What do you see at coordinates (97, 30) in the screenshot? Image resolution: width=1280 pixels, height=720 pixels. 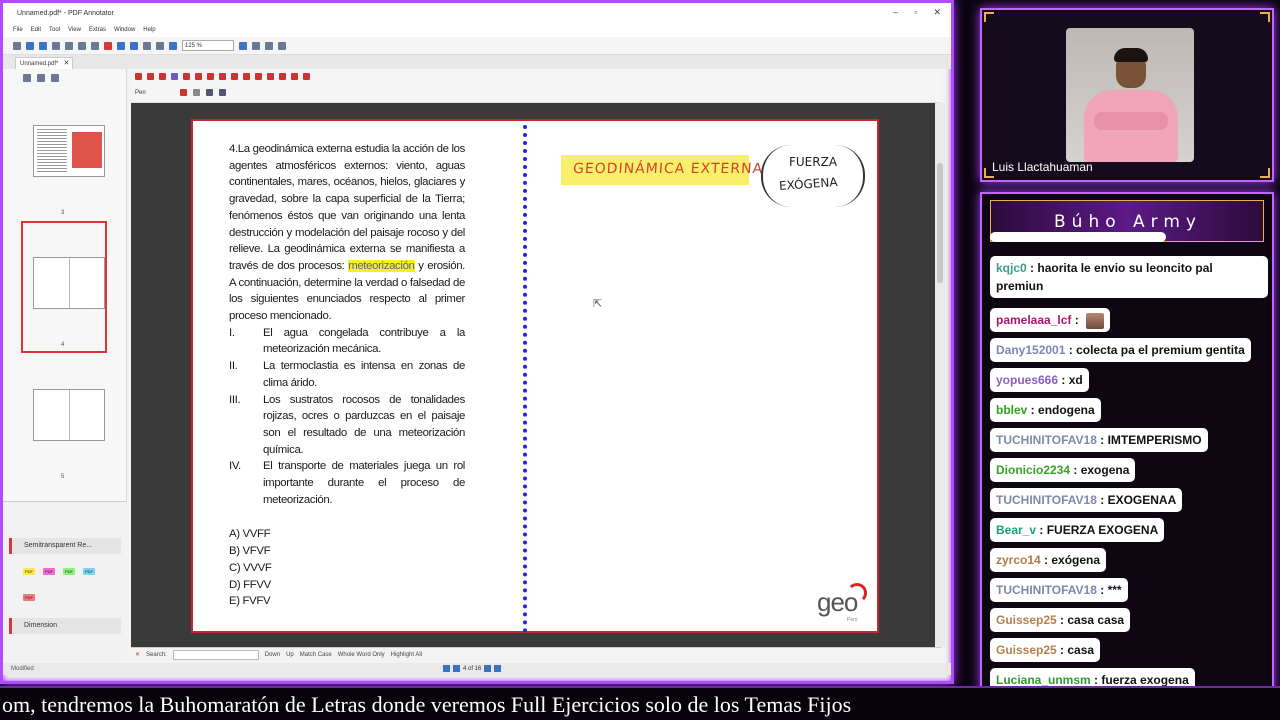 I see `menu-extras: Extras` at bounding box center [97, 30].